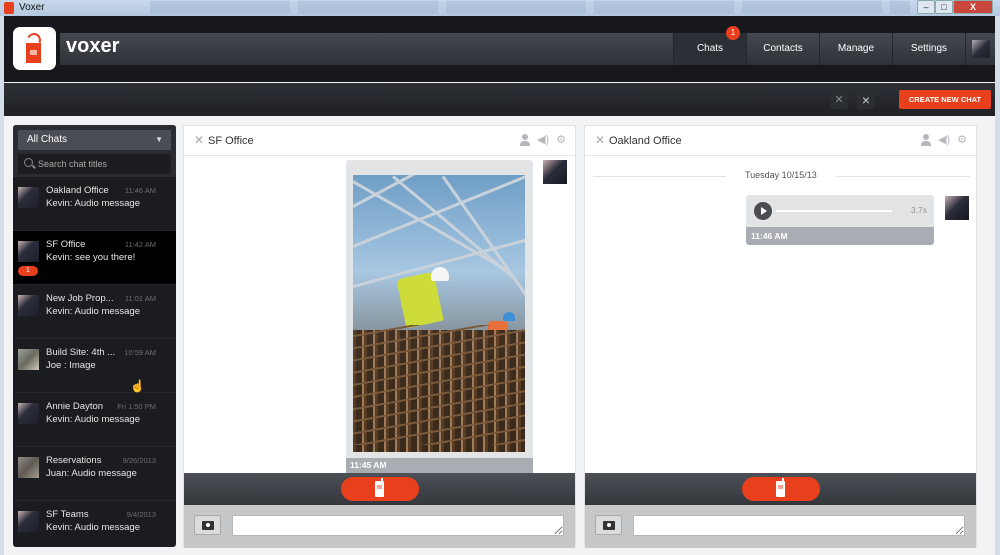 The height and width of the screenshot is (555, 1000). Describe the element at coordinates (136, 406) in the screenshot. I see `chat-time: Fri 1:50 PM` at that location.